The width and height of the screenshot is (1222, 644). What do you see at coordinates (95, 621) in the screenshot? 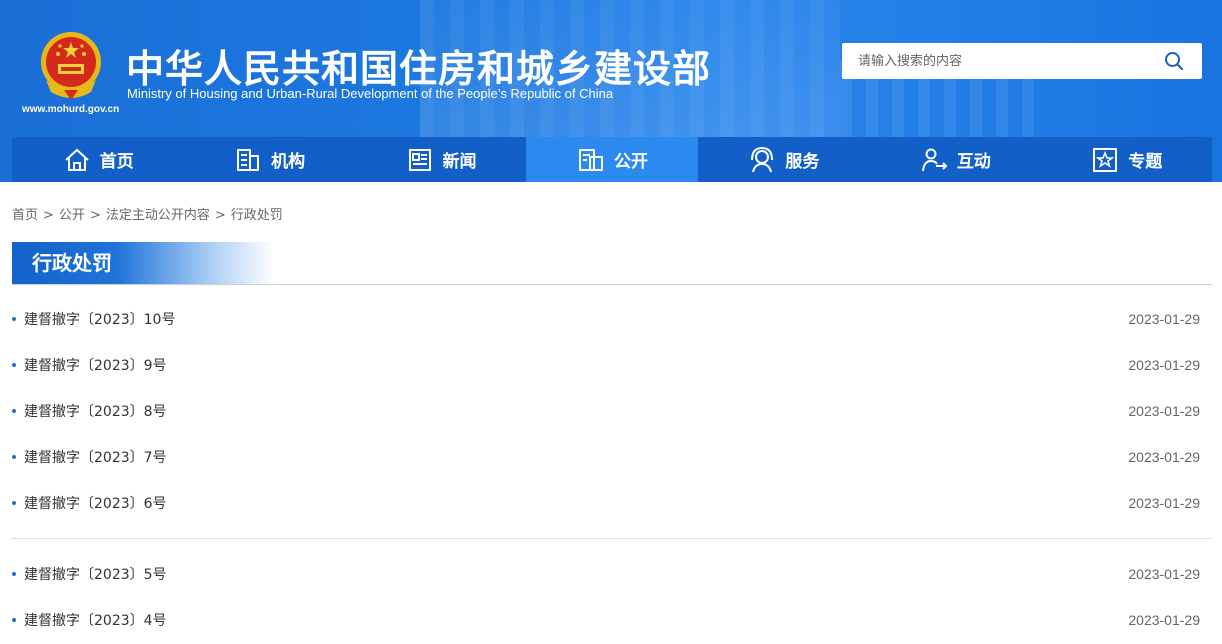
I see `list-item-title: 建督撤字〔2023〕4号` at bounding box center [95, 621].